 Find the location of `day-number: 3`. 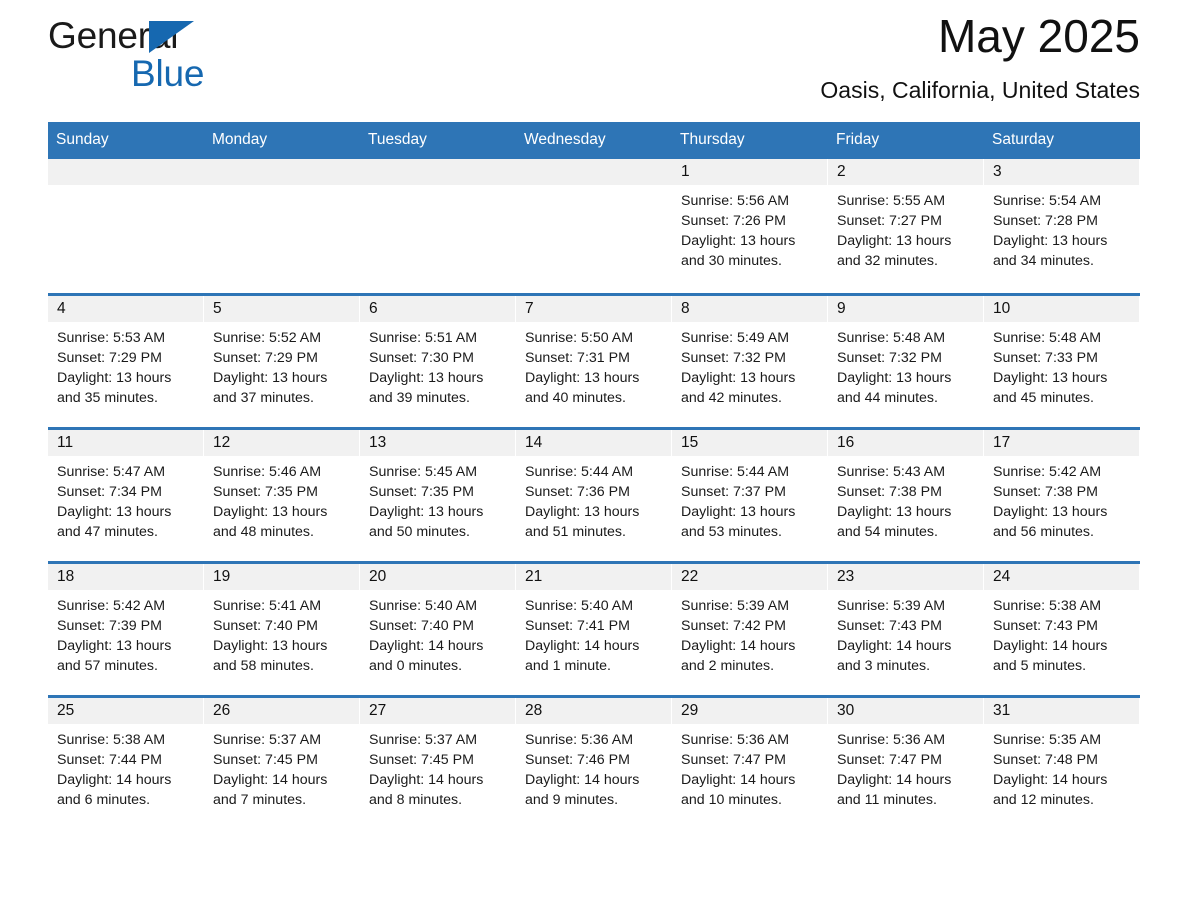

day-number: 3 is located at coordinates (1062, 172).